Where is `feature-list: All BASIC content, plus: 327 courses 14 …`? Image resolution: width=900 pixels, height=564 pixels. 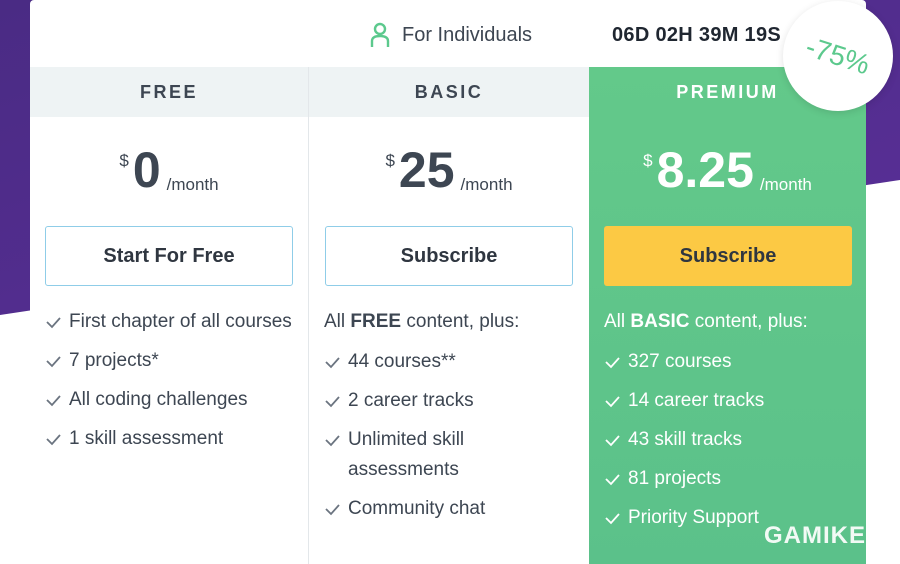 feature-list: All BASIC content, plus: 327 courses 14 … is located at coordinates (729, 424).